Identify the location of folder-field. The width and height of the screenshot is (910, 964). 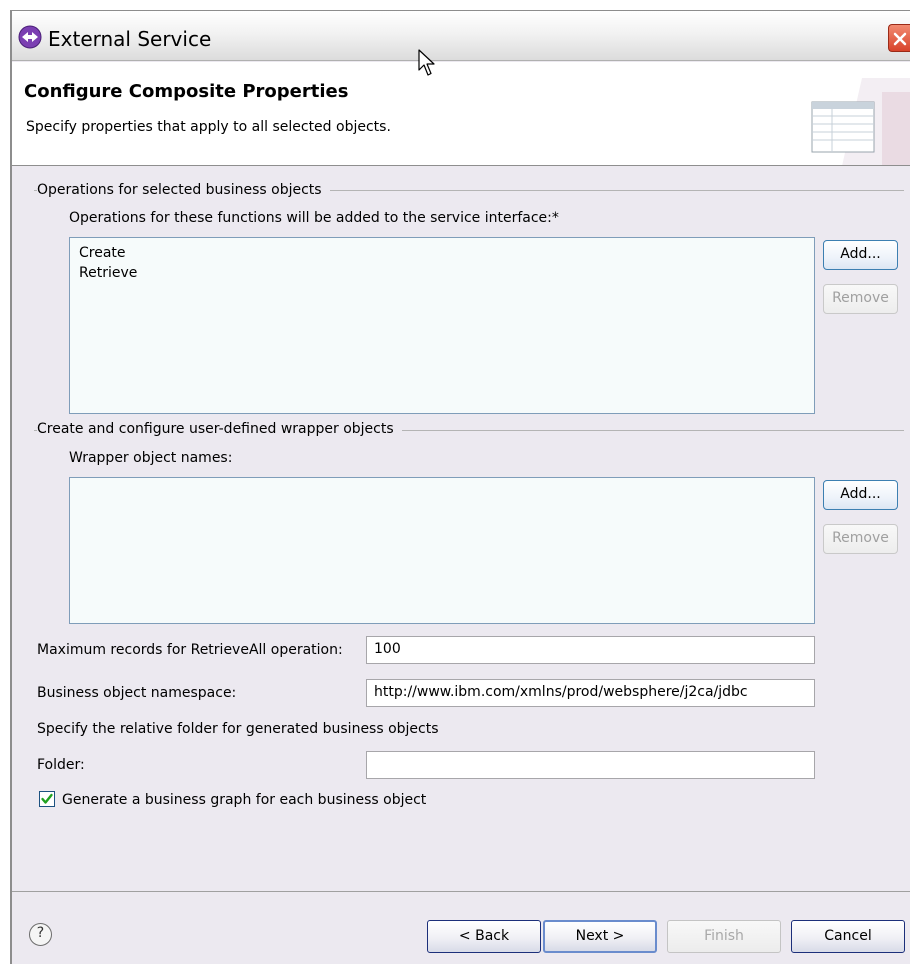
(590, 765).